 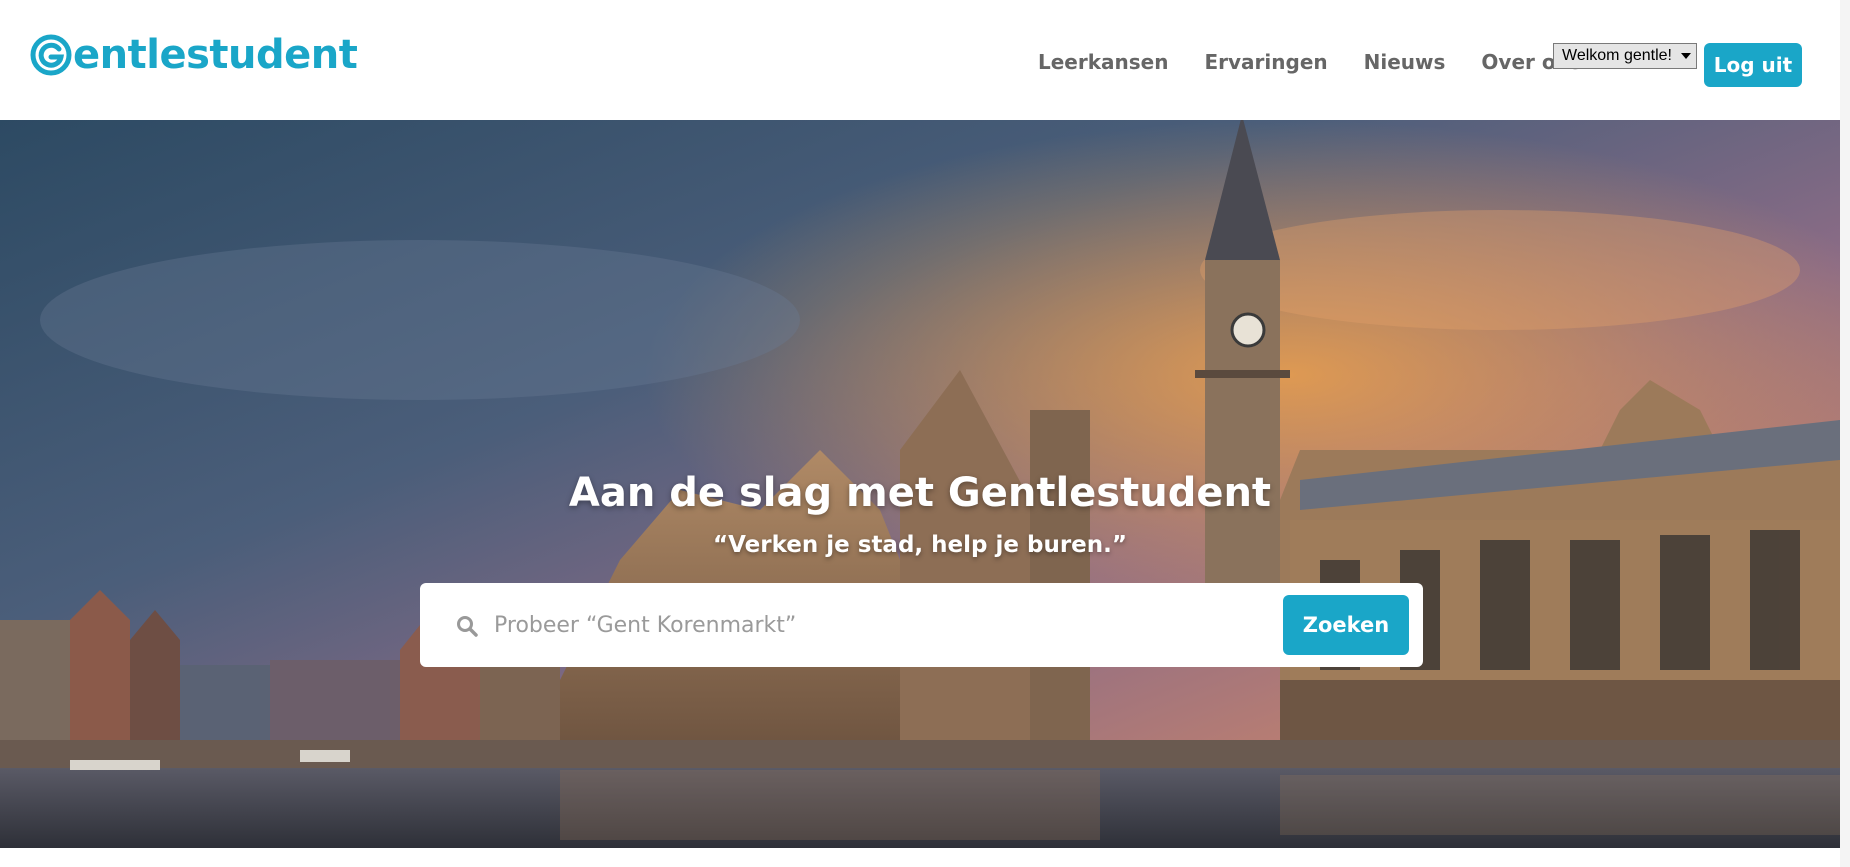 I want to click on search-icon, so click(x=467, y=626).